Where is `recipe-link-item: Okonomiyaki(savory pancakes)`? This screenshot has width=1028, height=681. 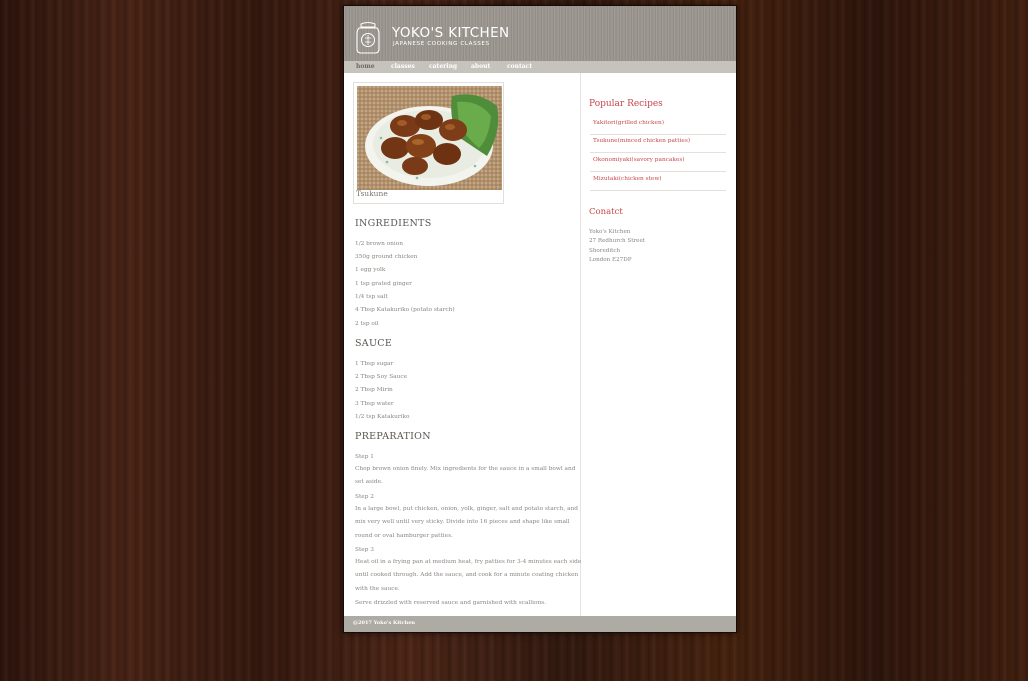
recipe-link-item: Okonomiyaki(savory pancakes) is located at coordinates (658, 162).